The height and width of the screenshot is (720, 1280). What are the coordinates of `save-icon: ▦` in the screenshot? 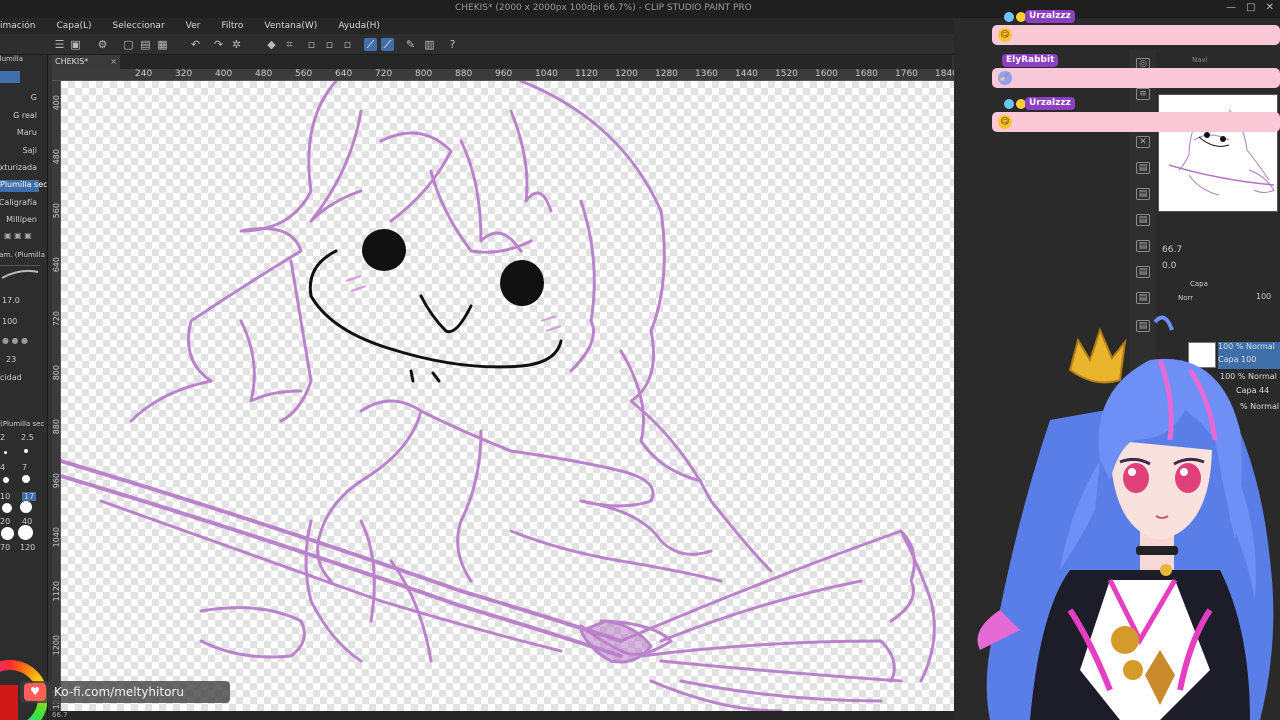 It's located at (162, 44).